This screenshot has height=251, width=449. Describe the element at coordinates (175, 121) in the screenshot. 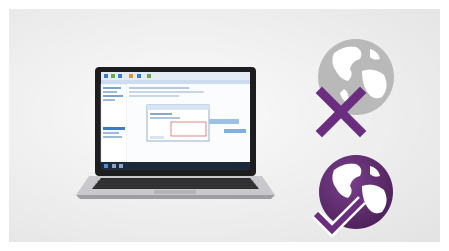

I see `app-window` at that location.